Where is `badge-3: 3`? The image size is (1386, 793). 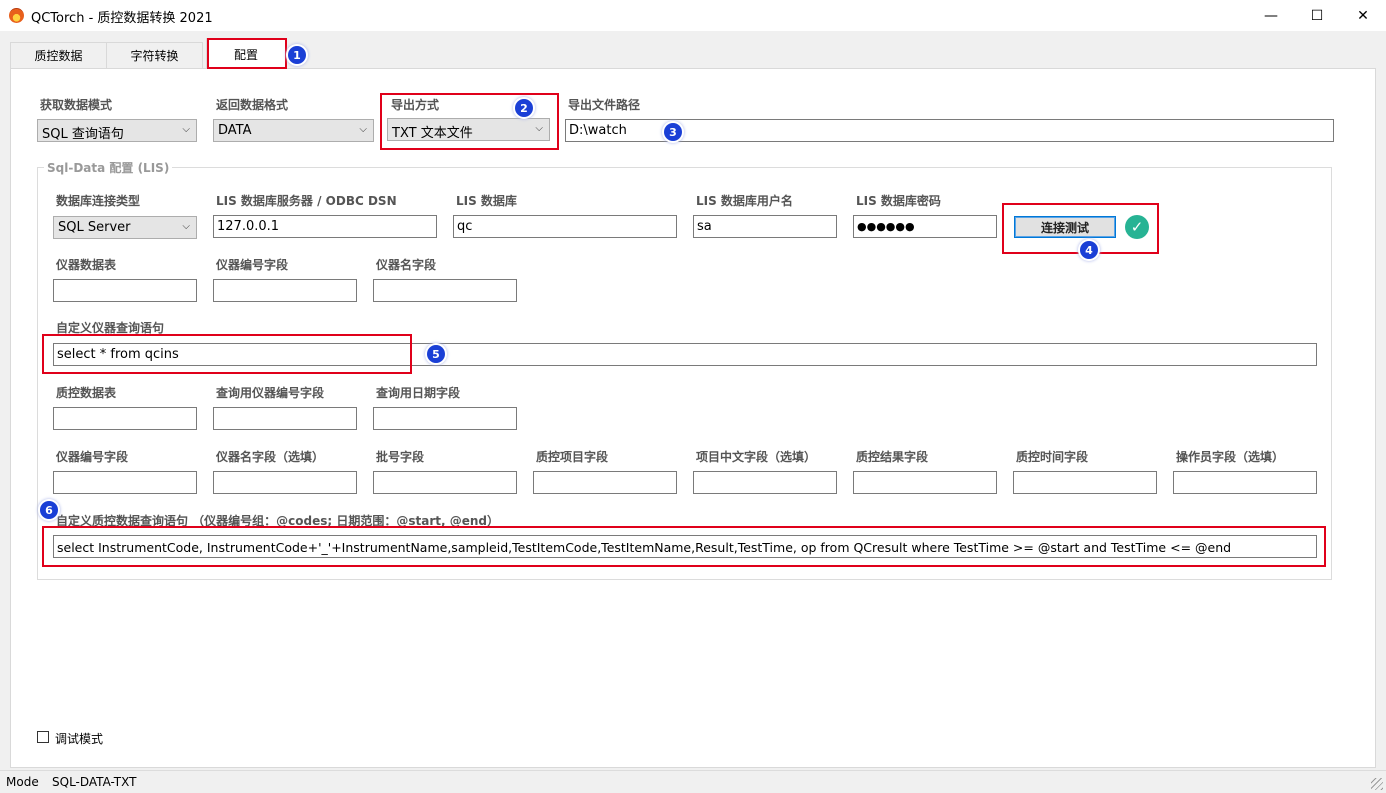 badge-3: 3 is located at coordinates (673, 132).